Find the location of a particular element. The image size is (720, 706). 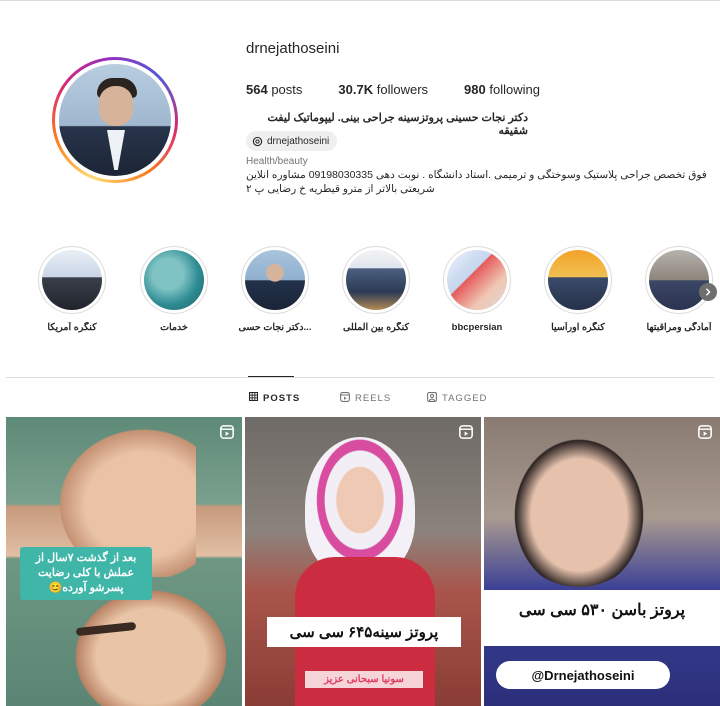

profile-stats: 564 posts 30.7K followers 980 following is located at coordinates (411, 89).